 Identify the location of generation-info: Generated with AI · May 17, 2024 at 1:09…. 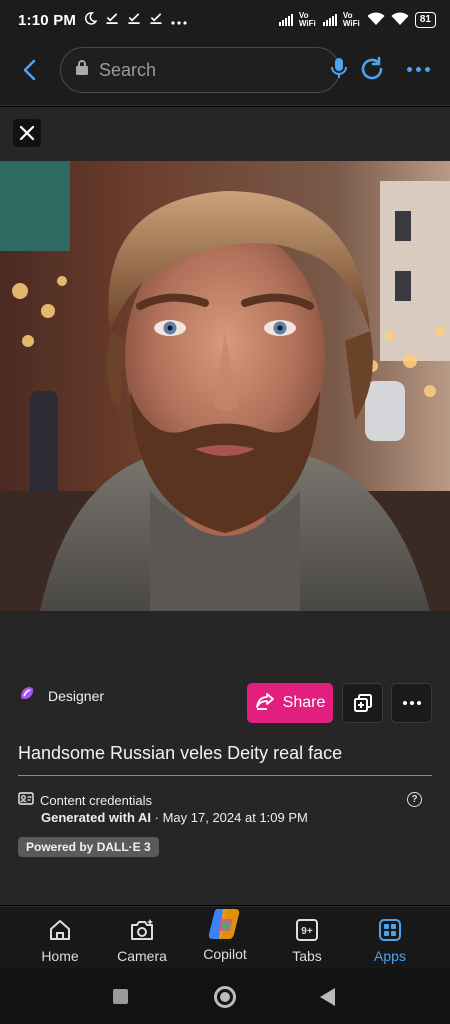
(174, 817).